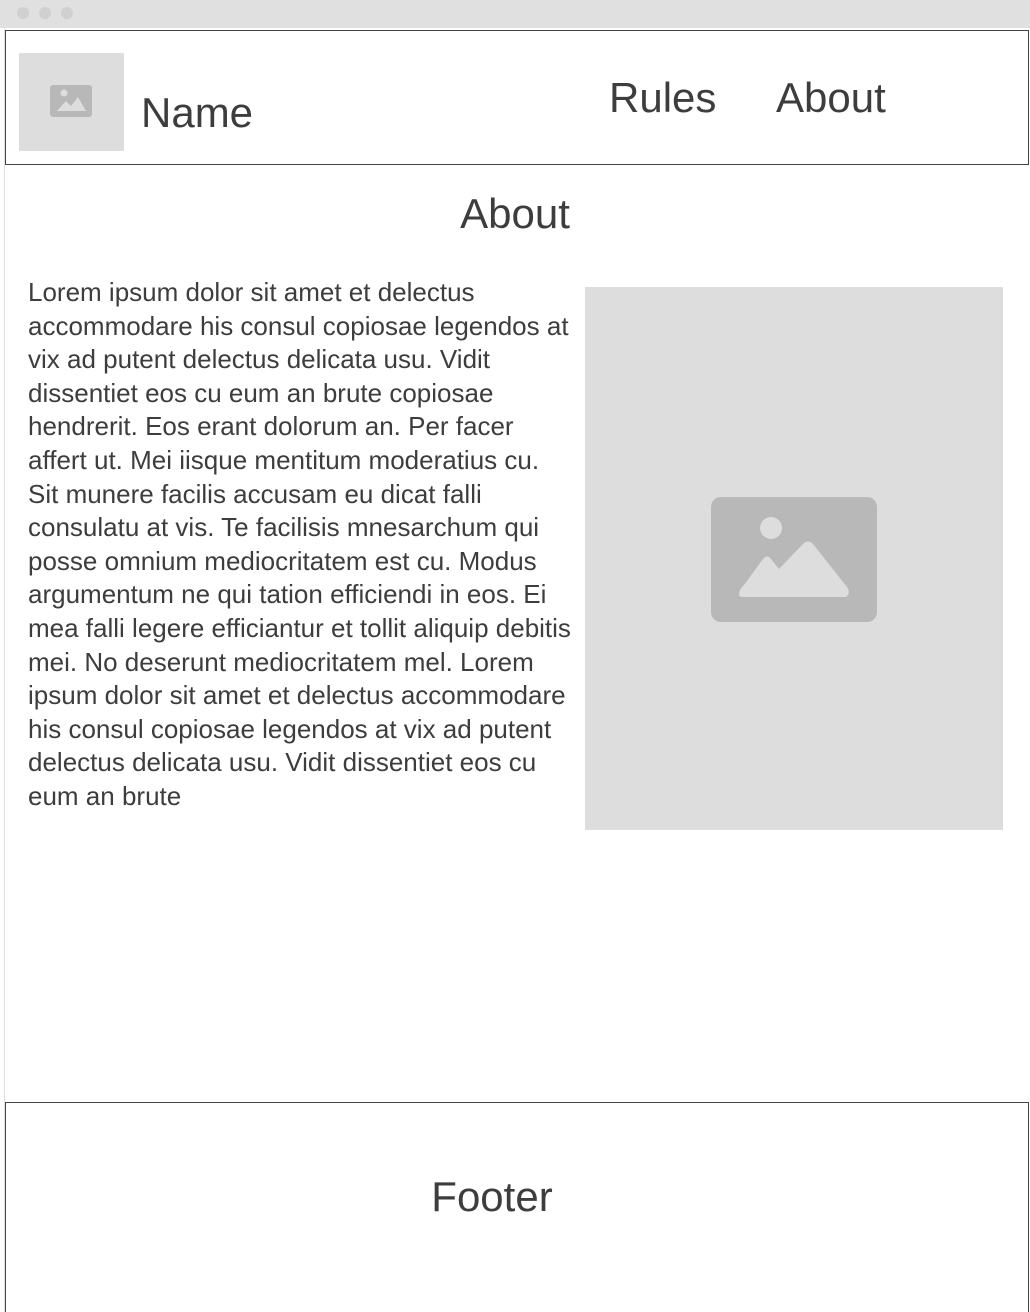  I want to click on page-title: About, so click(515, 213).